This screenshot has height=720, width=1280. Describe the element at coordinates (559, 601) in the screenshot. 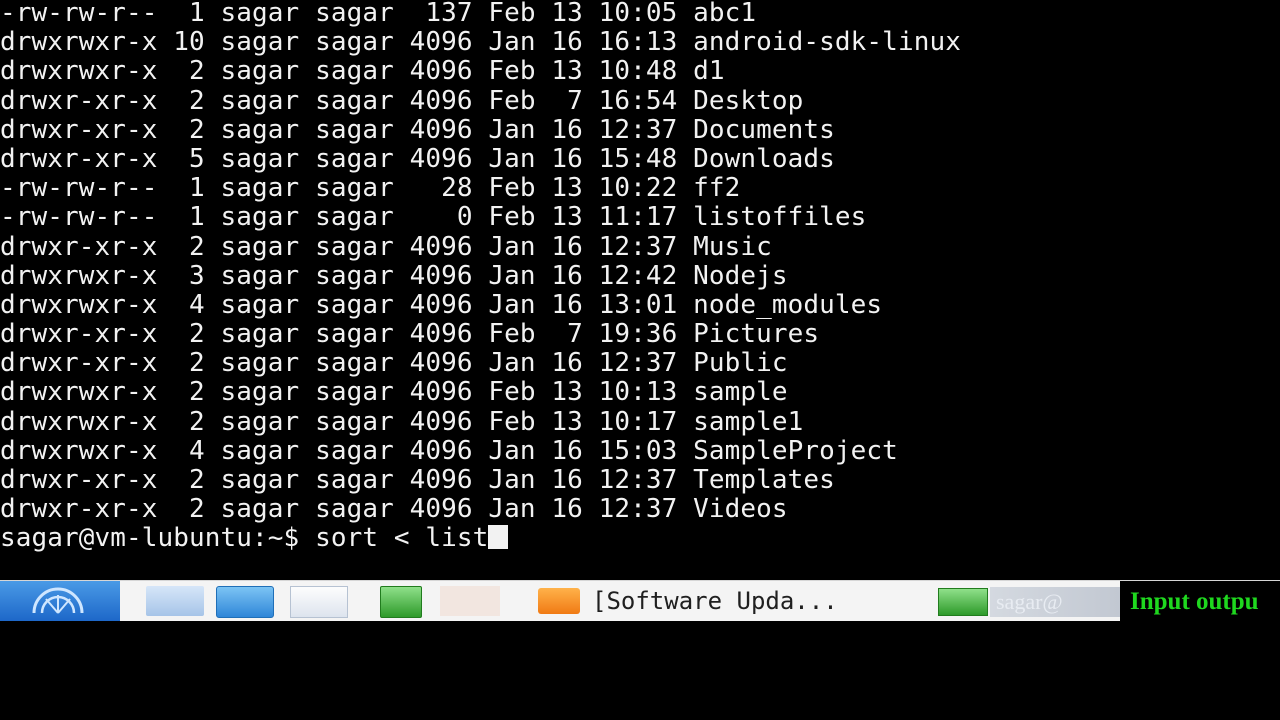

I see `software-updater-icon` at that location.